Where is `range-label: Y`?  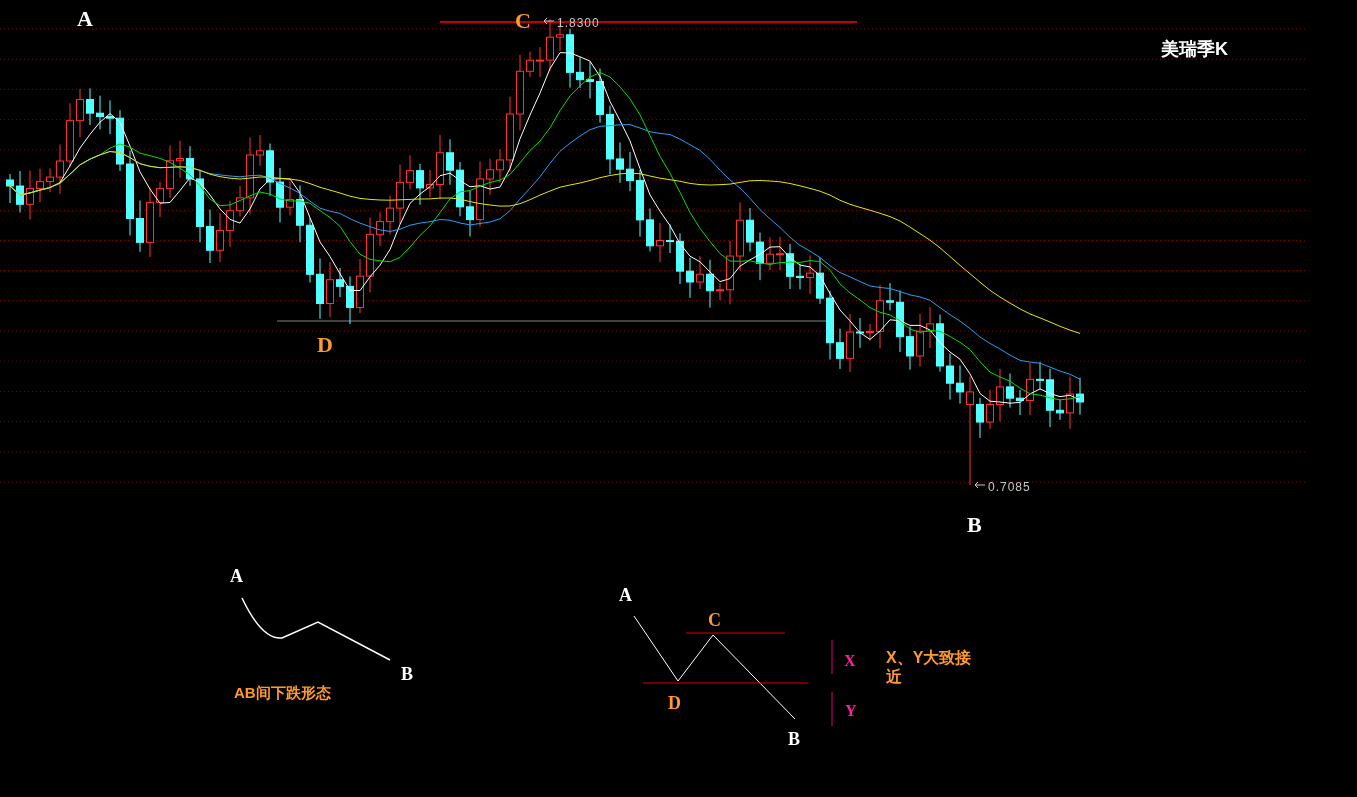 range-label: Y is located at coordinates (851, 711).